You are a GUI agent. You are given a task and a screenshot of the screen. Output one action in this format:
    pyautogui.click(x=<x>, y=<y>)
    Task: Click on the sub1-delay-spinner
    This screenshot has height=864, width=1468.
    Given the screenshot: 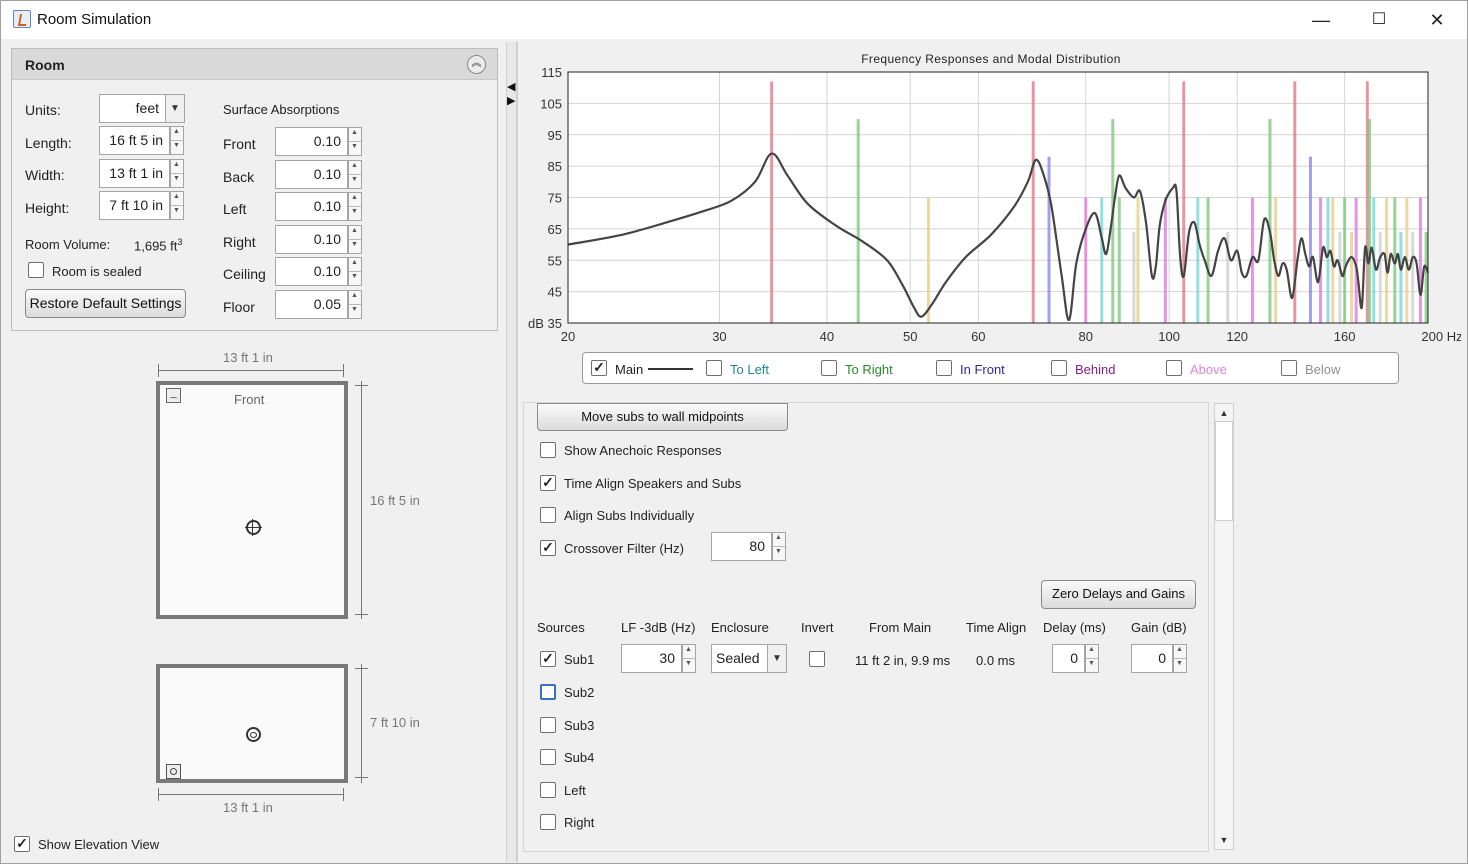 What is the action you would take?
    pyautogui.click(x=1092, y=658)
    